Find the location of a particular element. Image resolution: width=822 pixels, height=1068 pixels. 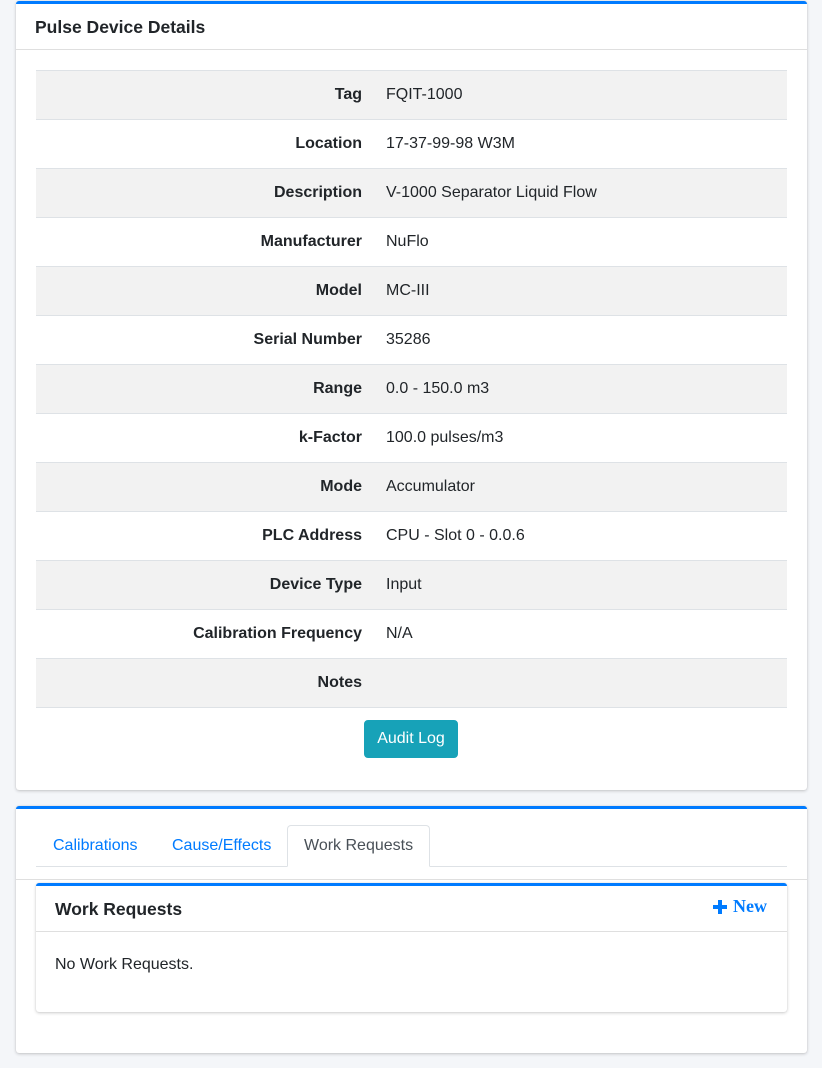

table-row: Description V-1000 Separator Liquid Flow is located at coordinates (411, 193).